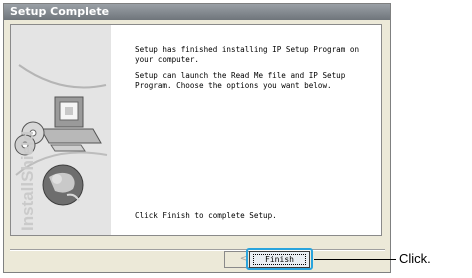 The image size is (472, 278). What do you see at coordinates (415, 258) in the screenshot?
I see `callout-text: Click.` at bounding box center [415, 258].